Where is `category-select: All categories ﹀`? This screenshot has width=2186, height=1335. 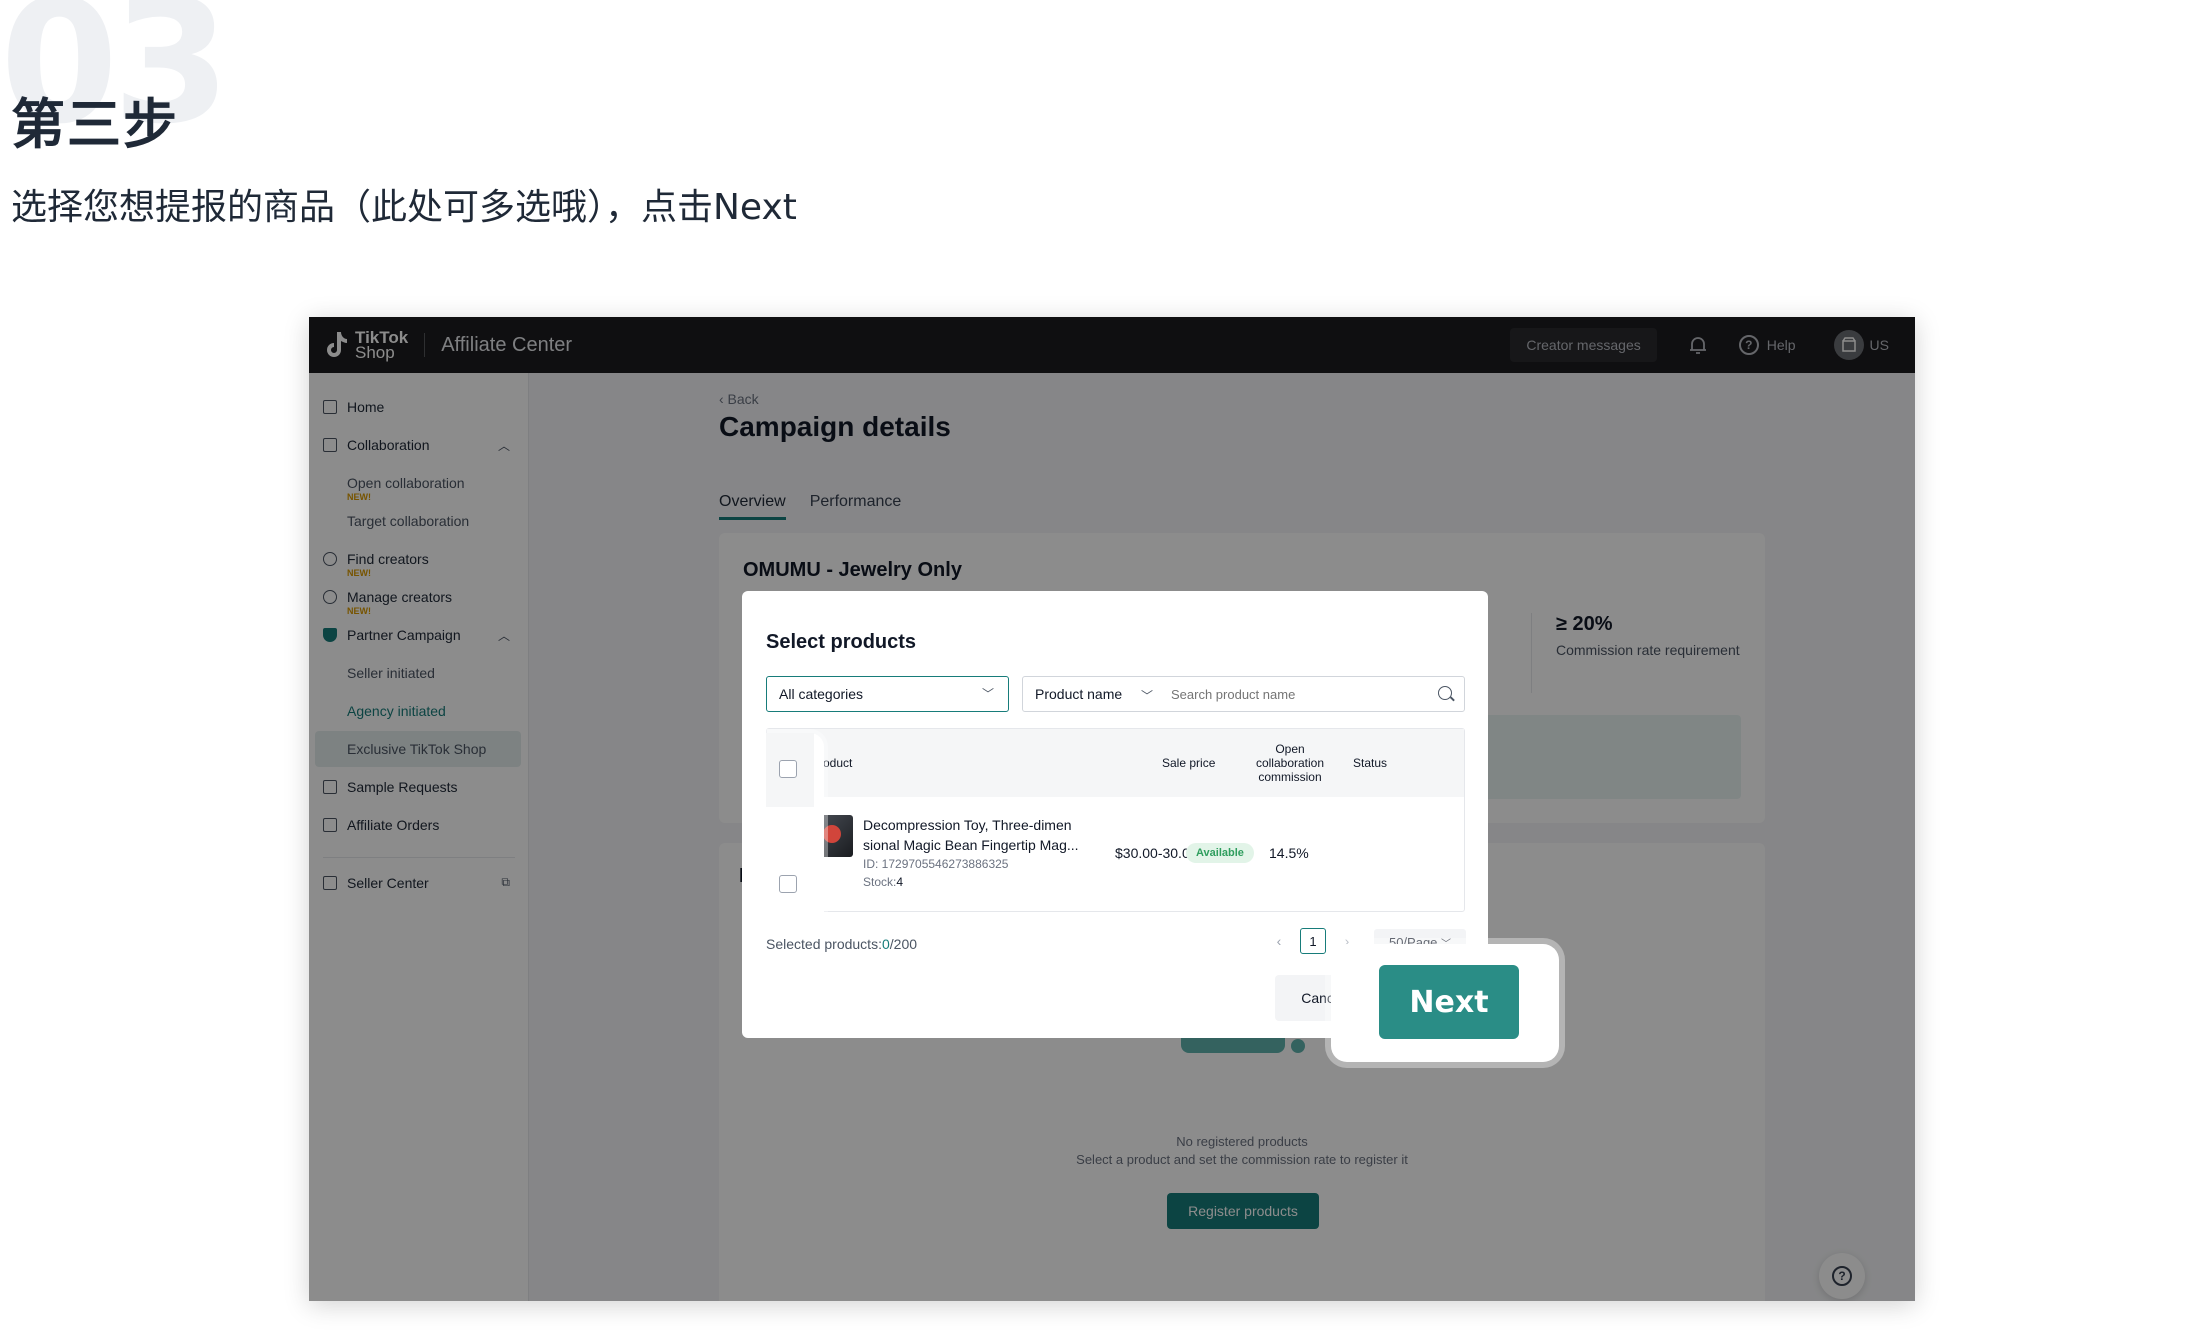 category-select: All categories ﹀ is located at coordinates (887, 694).